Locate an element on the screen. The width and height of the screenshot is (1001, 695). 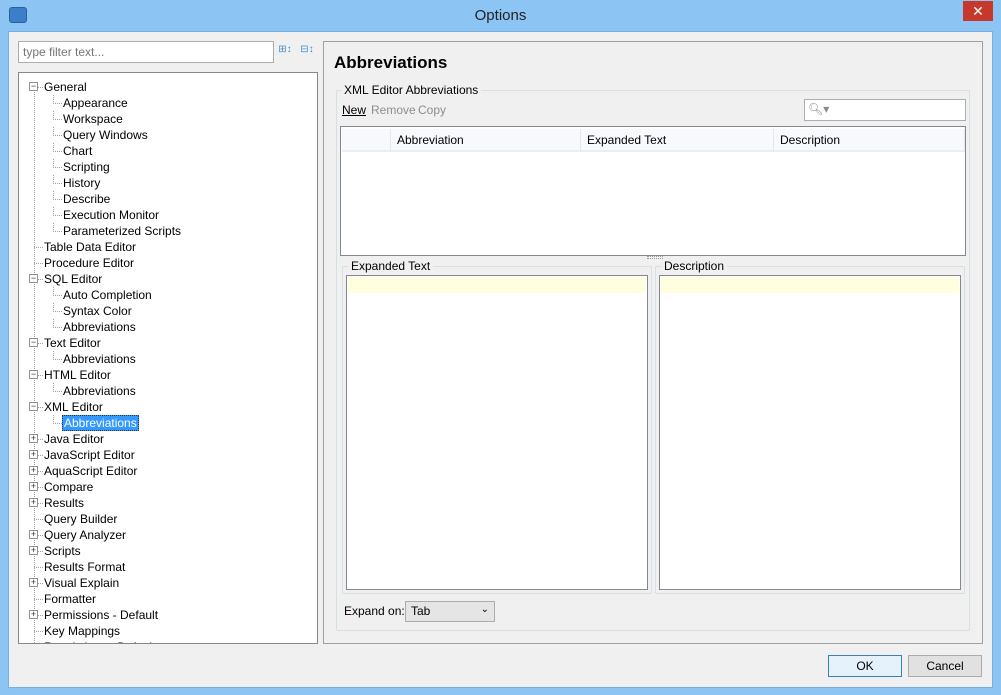
tree-item: Auto Completion is located at coordinates (107, 295).